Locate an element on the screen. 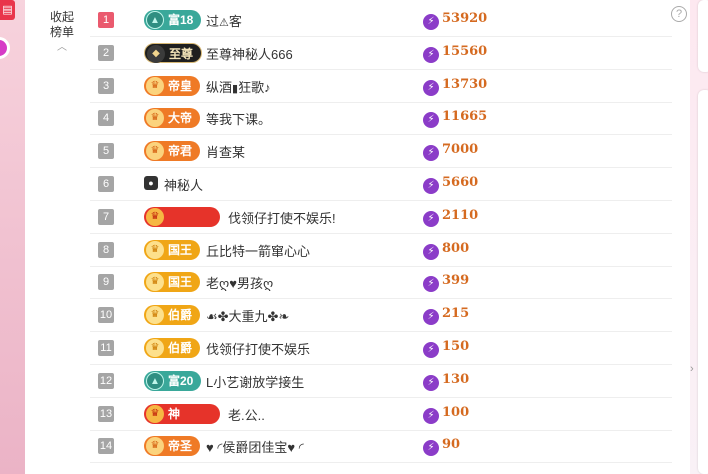  user-name-text: 伐领仔打使不娱乐! is located at coordinates (282, 218).